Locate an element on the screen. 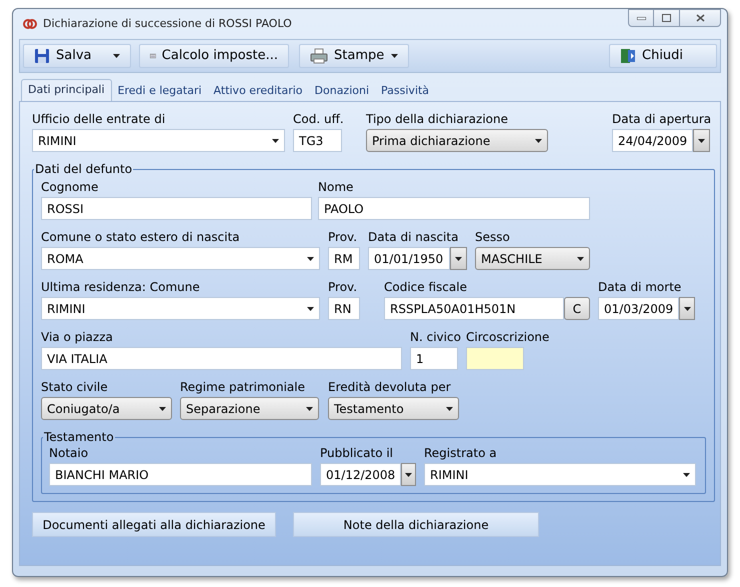  text-field: RN is located at coordinates (344, 308).